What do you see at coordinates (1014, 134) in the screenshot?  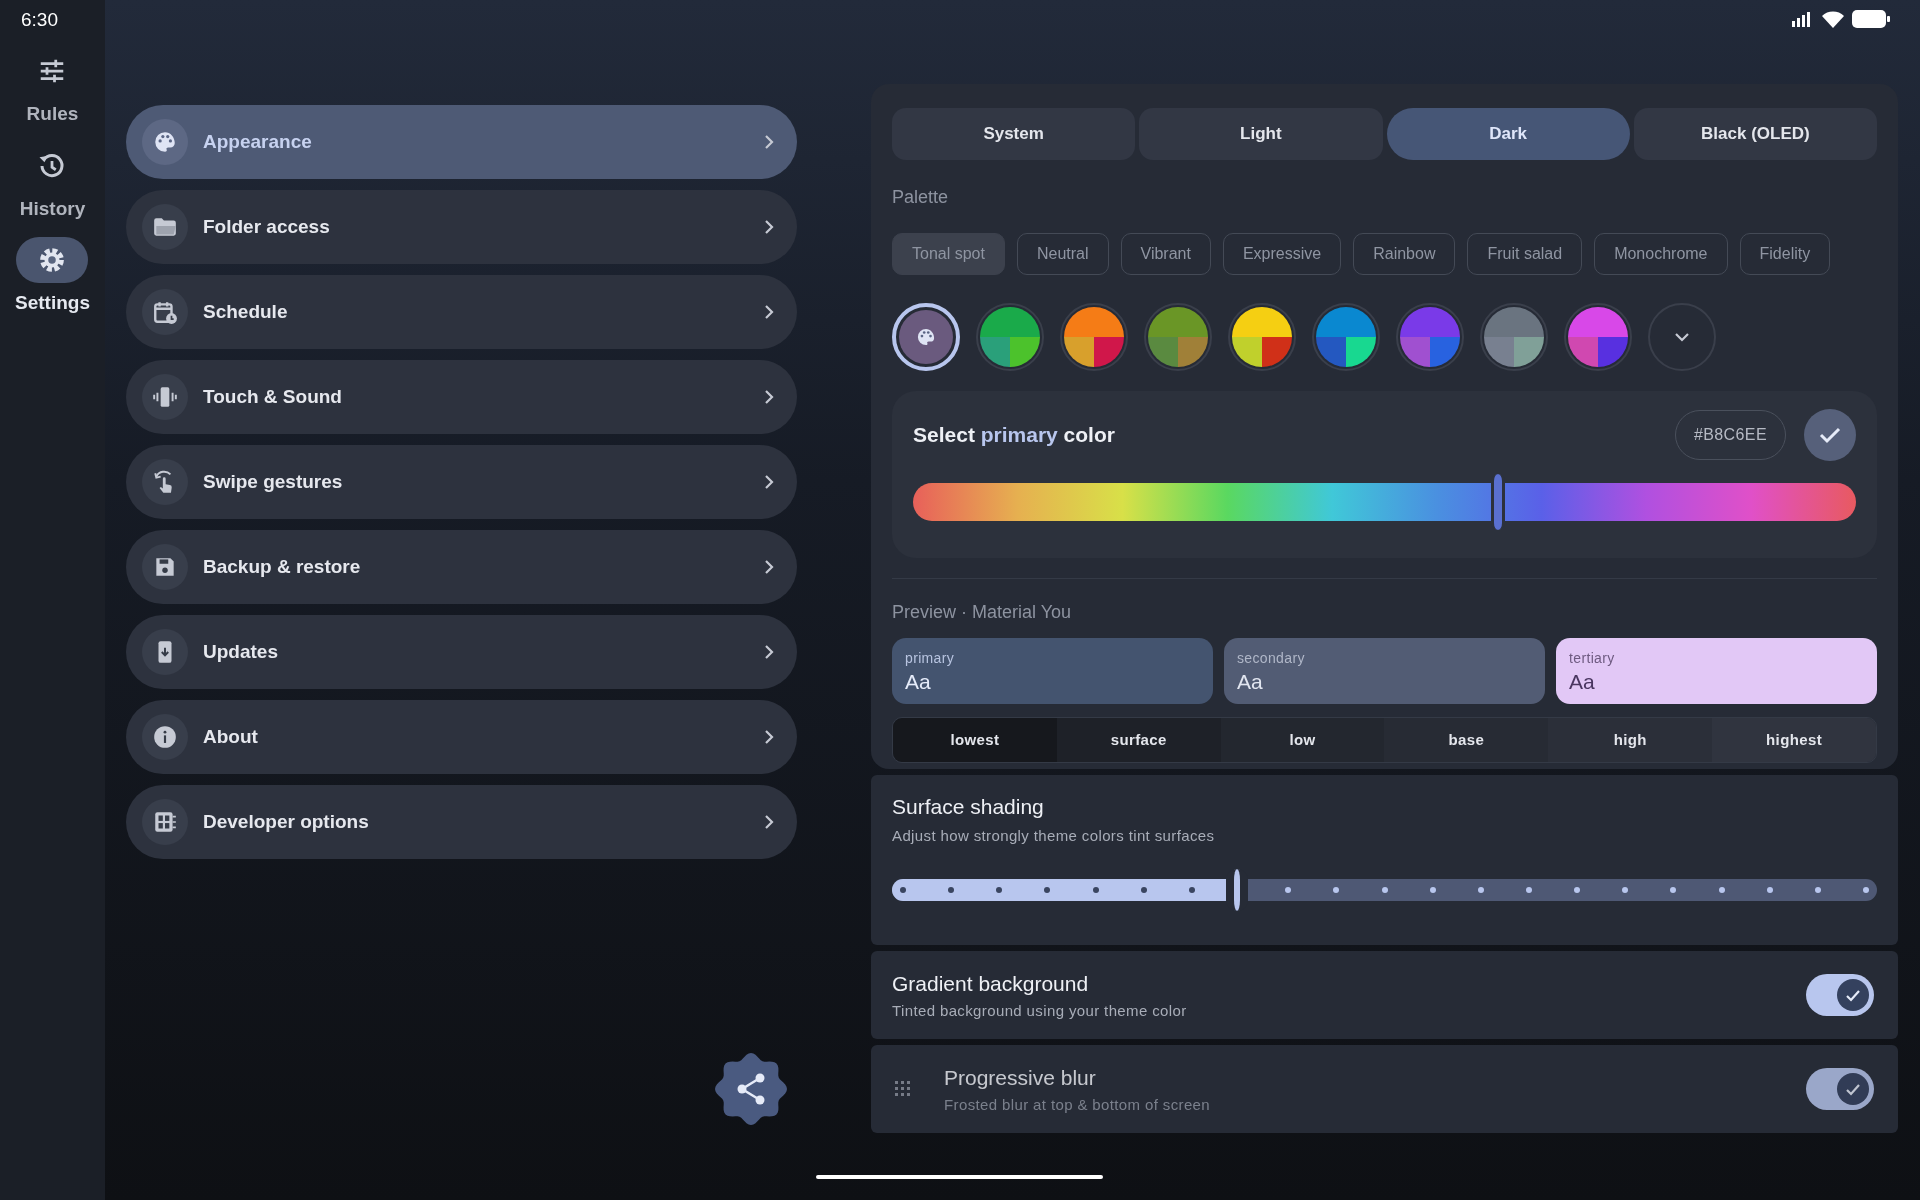 I see `theme-tab: System` at bounding box center [1014, 134].